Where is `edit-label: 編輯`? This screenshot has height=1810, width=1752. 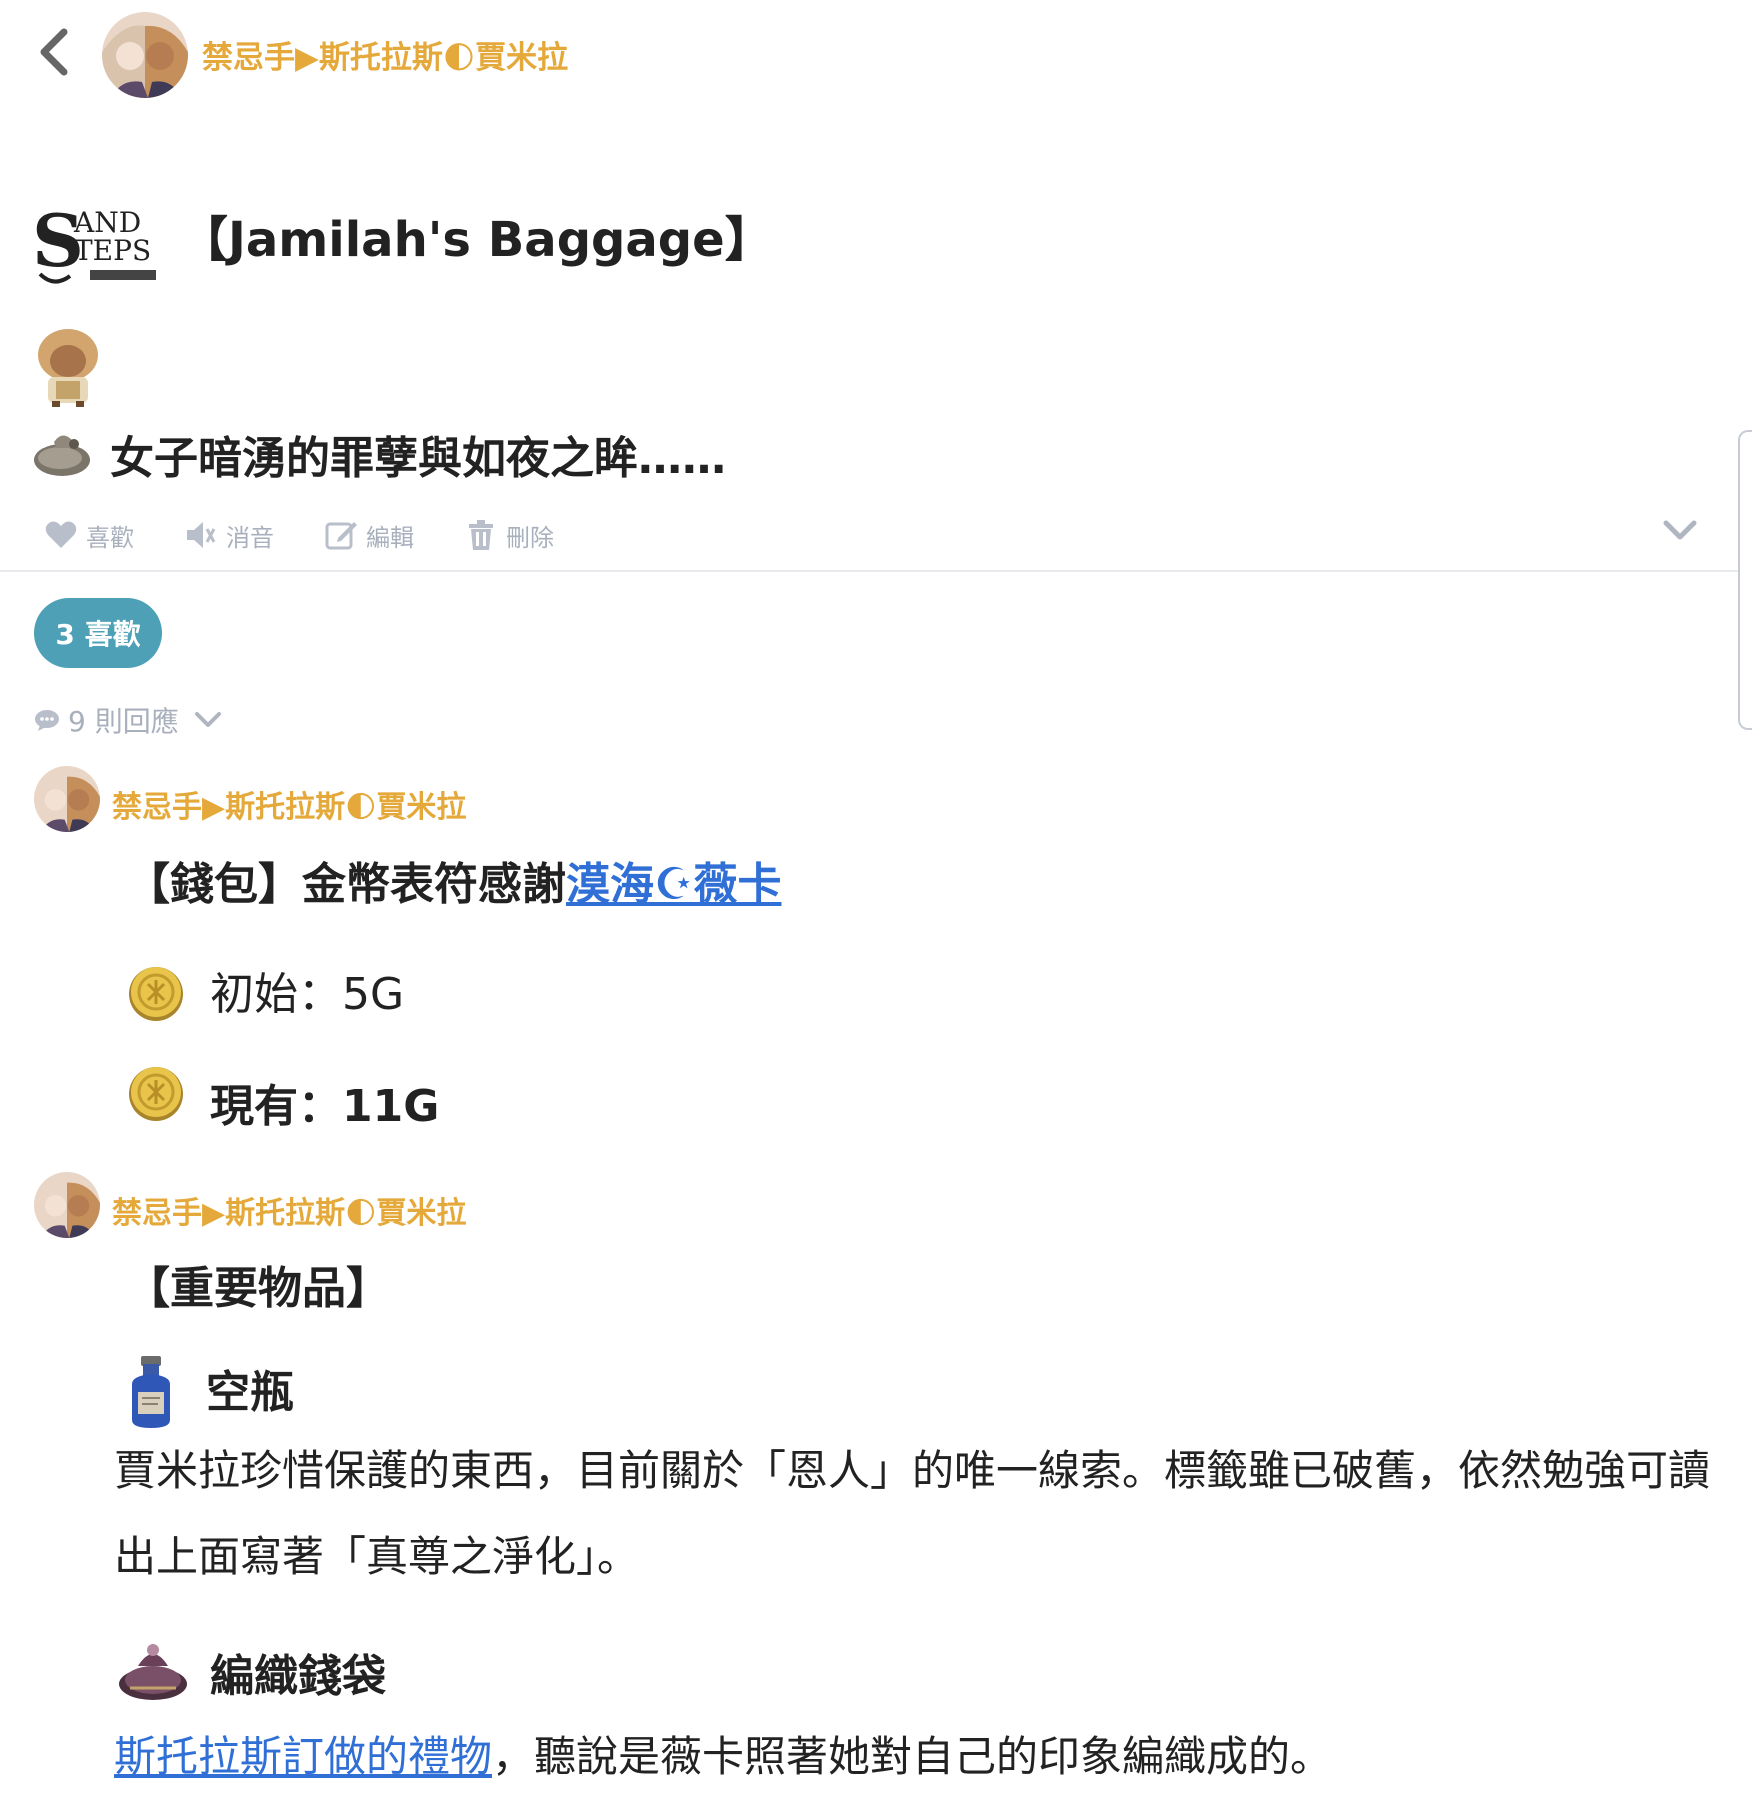
edit-label: 編輯 is located at coordinates (390, 537).